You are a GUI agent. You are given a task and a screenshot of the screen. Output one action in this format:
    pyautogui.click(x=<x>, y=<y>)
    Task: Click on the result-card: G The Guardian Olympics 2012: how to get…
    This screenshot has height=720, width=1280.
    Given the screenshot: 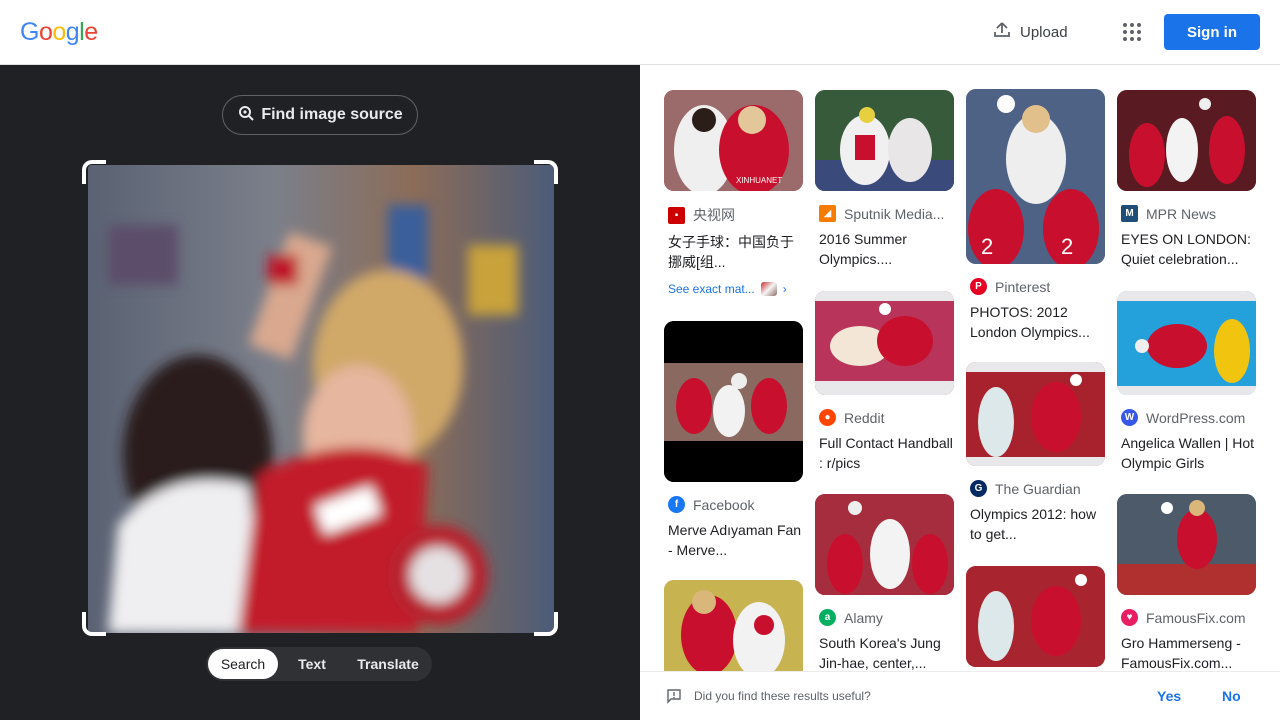 What is the action you would take?
    pyautogui.click(x=1036, y=453)
    